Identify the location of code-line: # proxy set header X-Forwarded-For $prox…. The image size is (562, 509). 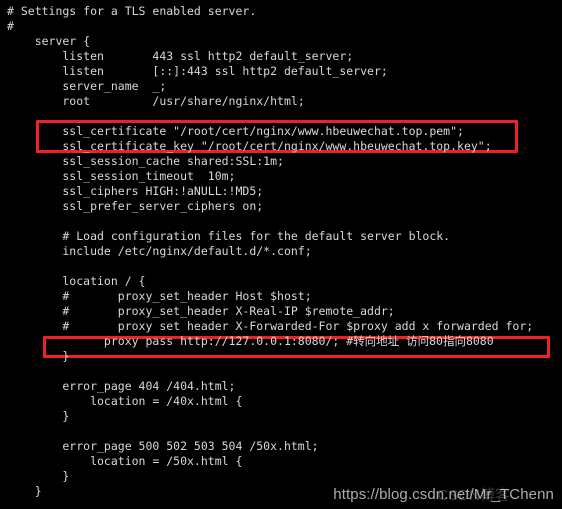
(270, 326).